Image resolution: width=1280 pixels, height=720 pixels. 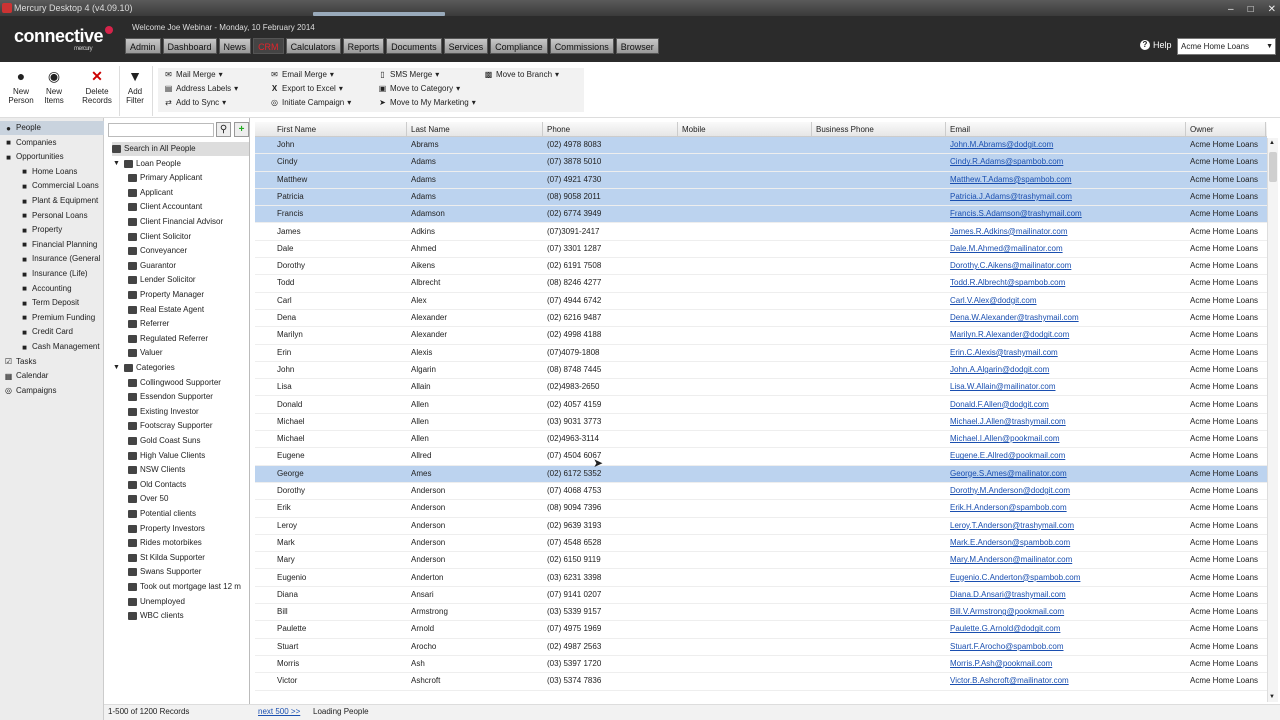 I want to click on nav-item-financial-planning: ■ Financial Planning, so click(x=52, y=245).